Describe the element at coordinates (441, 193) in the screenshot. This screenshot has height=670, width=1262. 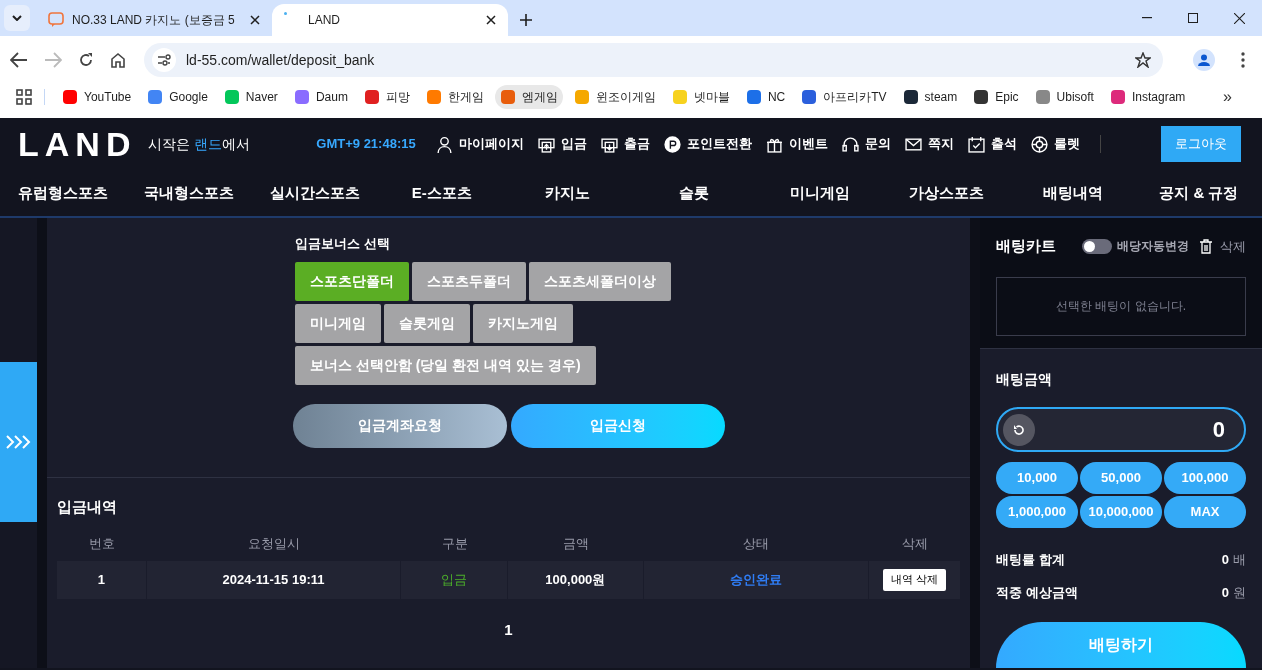
I see `nav-link: E-스포츠` at that location.